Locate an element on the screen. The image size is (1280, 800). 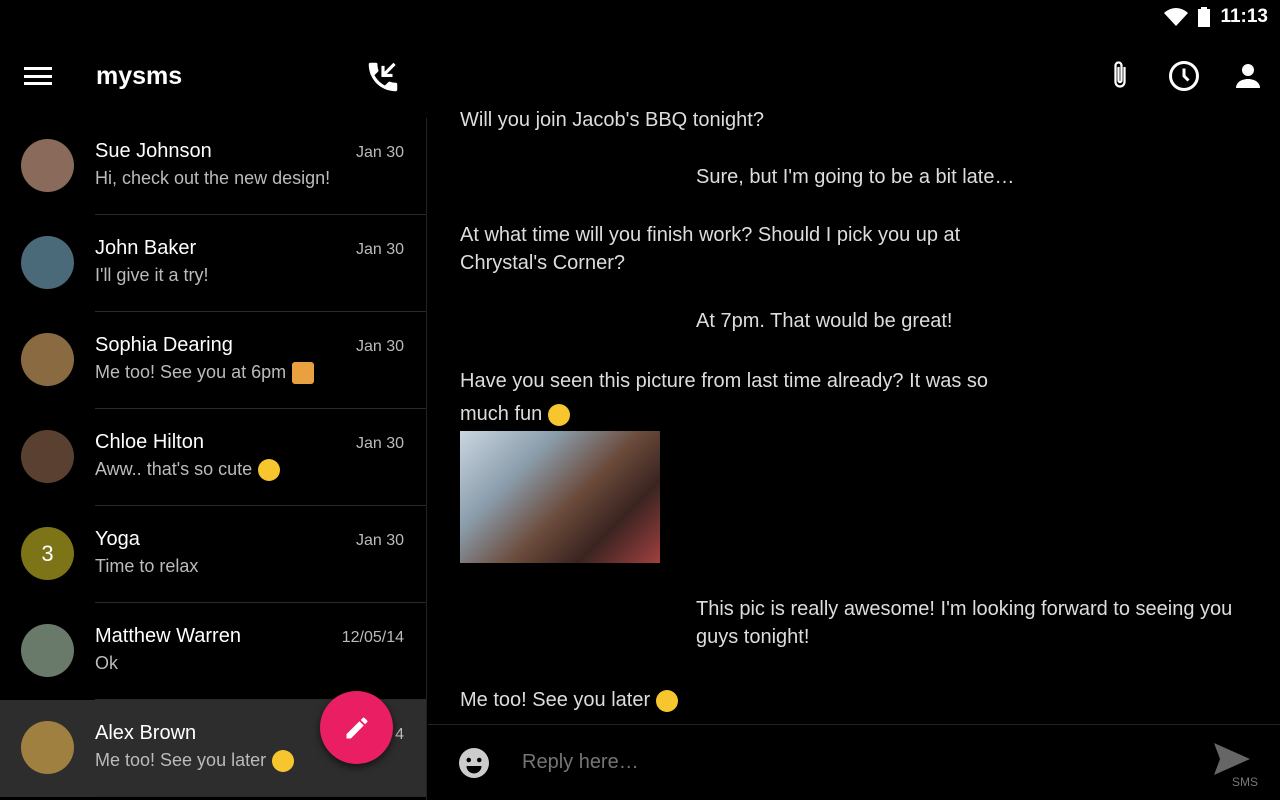
battery-icon is located at coordinates (1204, 17).